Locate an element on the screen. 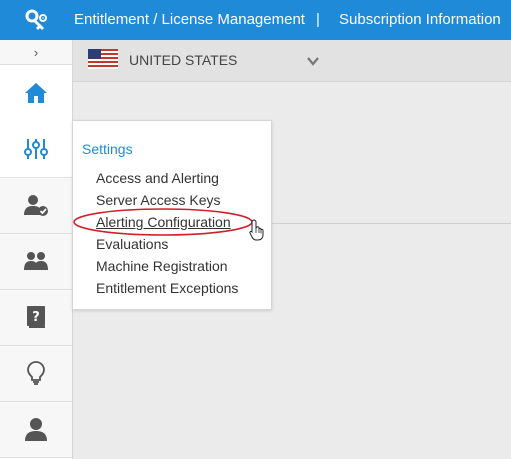 This screenshot has width=511, height=459. sidebar-item-users is located at coordinates (36, 261).